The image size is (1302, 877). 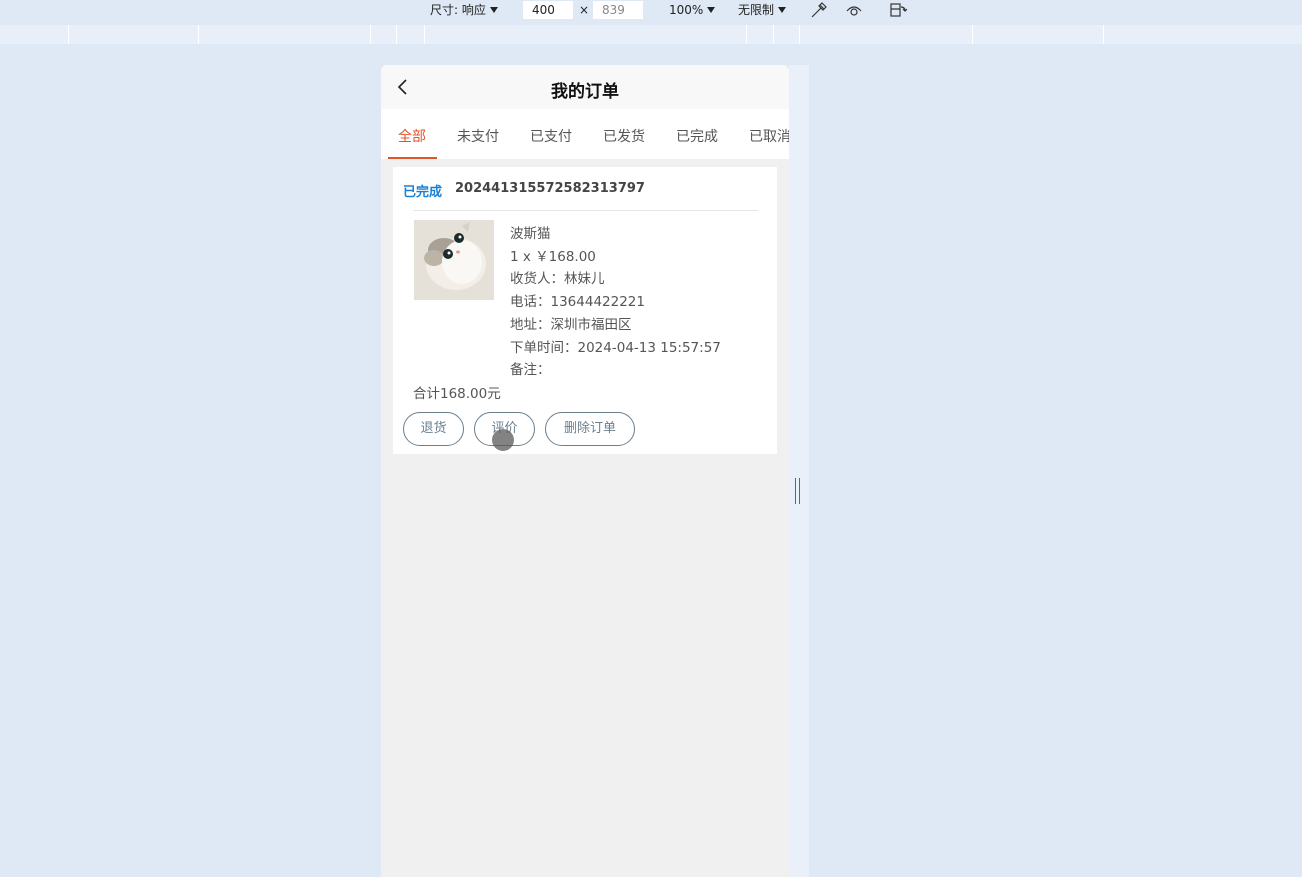 What do you see at coordinates (585, 134) in the screenshot?
I see `order-tabs: 全部 未支付 已支付 已发货 已完成 已取消` at bounding box center [585, 134].